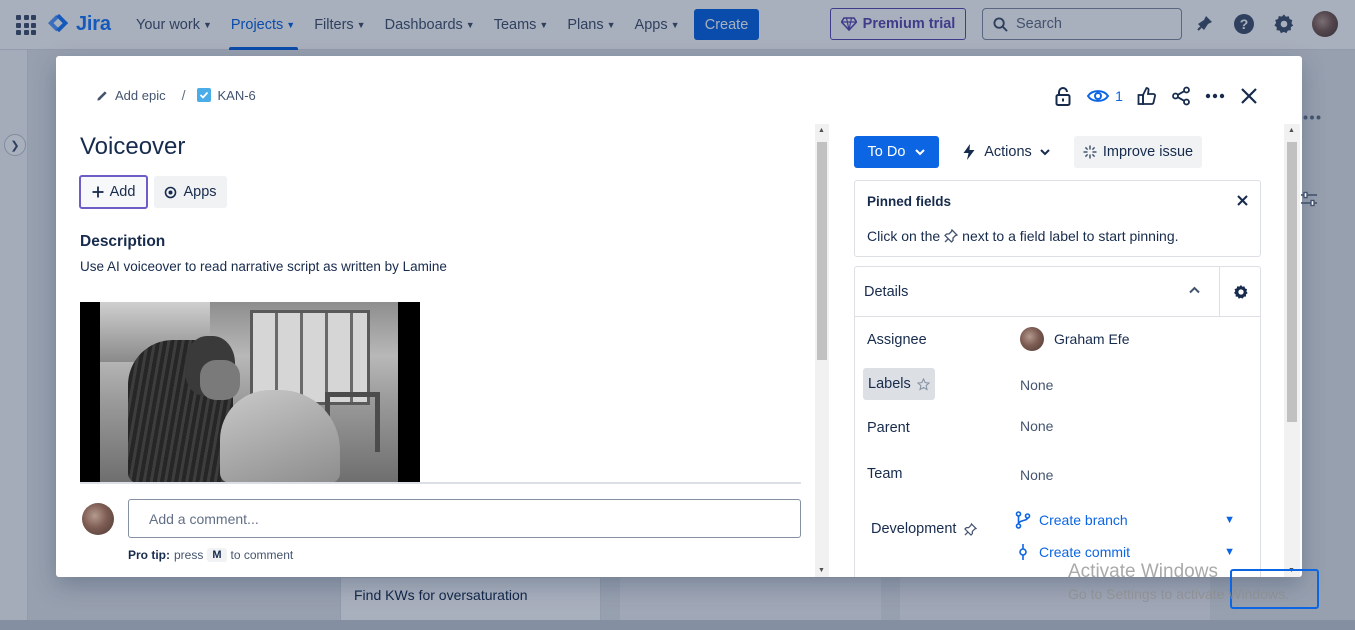 This screenshot has height=630, width=1355. I want to click on add-button: Add, so click(113, 192).